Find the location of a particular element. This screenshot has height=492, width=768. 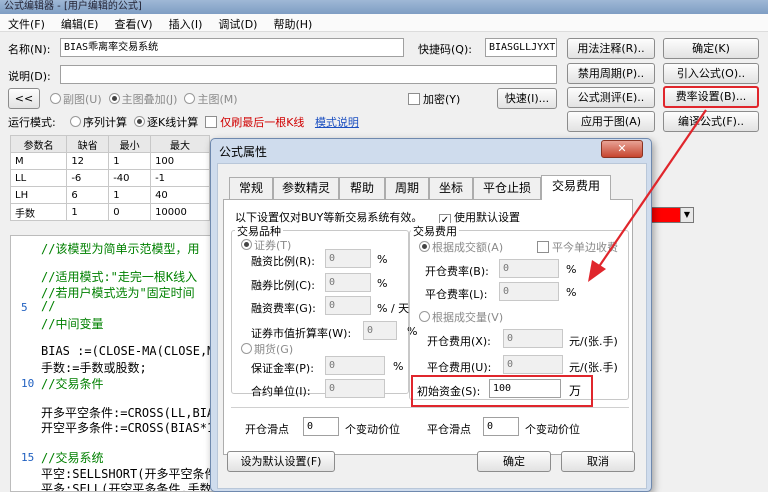

tab-trading-fees: 交易费用 is located at coordinates (576, 187).